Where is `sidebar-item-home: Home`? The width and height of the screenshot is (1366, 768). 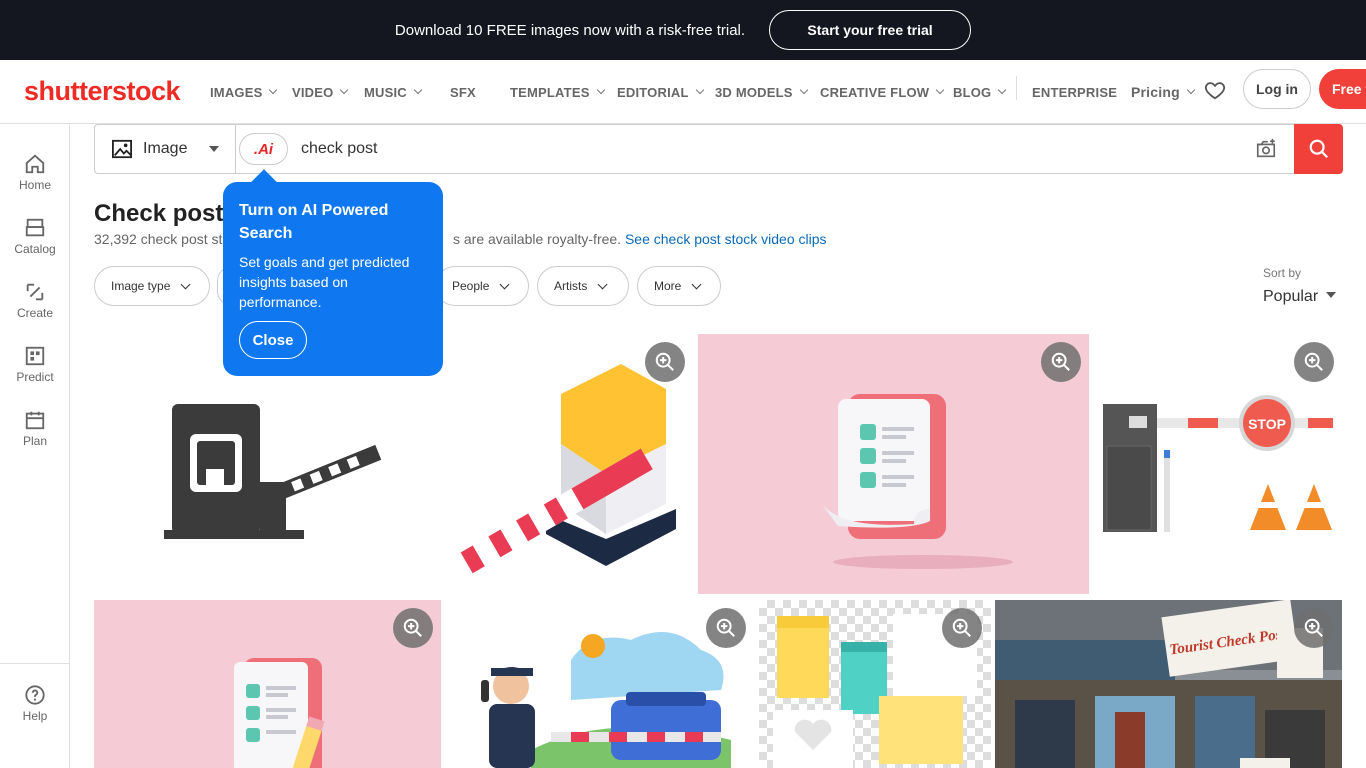
sidebar-item-home: Home is located at coordinates (35, 172).